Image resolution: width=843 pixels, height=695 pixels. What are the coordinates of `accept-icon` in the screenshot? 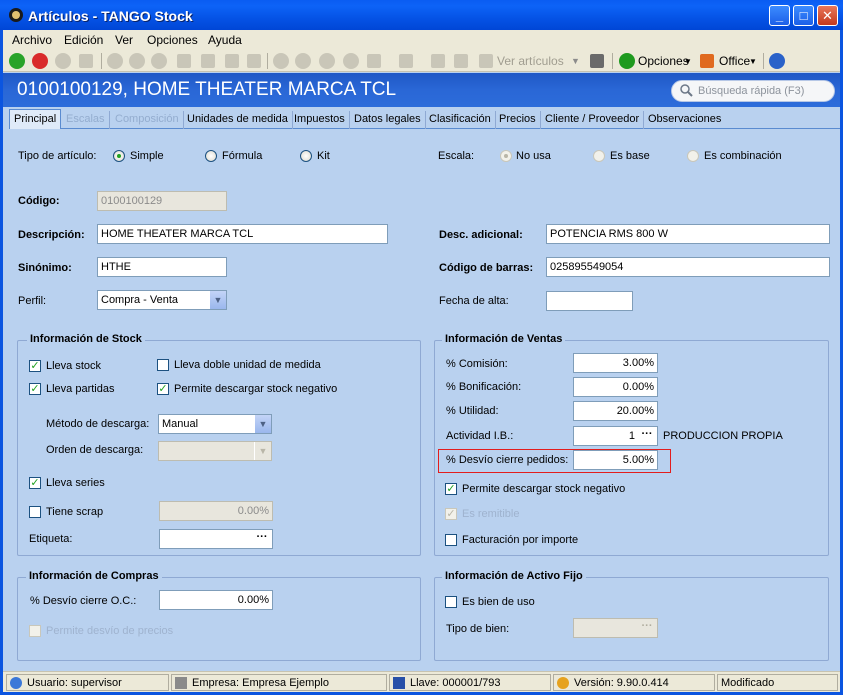 It's located at (17, 61).